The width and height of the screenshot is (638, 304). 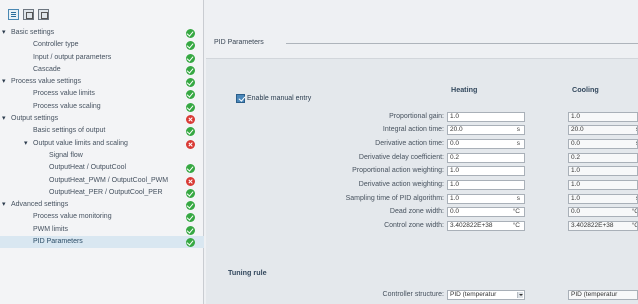 I want to click on parameter-row: Sampling time of PID algorithm:1.0s1.0s, so click(x=422, y=199).